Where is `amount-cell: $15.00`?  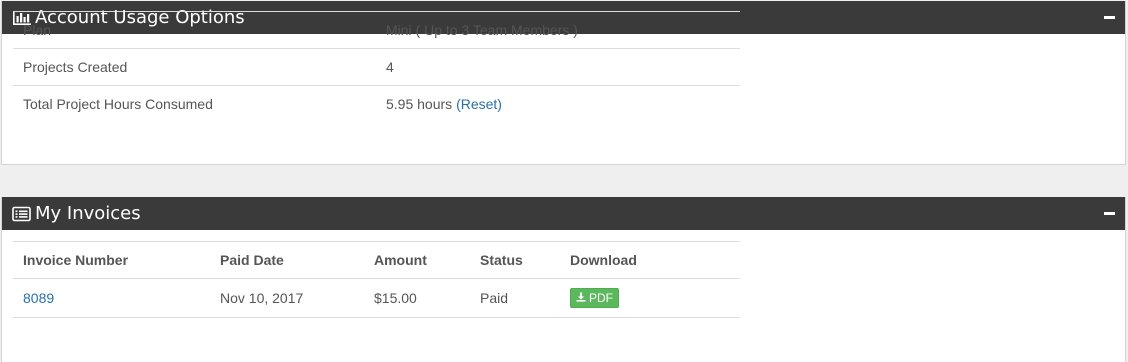 amount-cell: $15.00 is located at coordinates (417, 298).